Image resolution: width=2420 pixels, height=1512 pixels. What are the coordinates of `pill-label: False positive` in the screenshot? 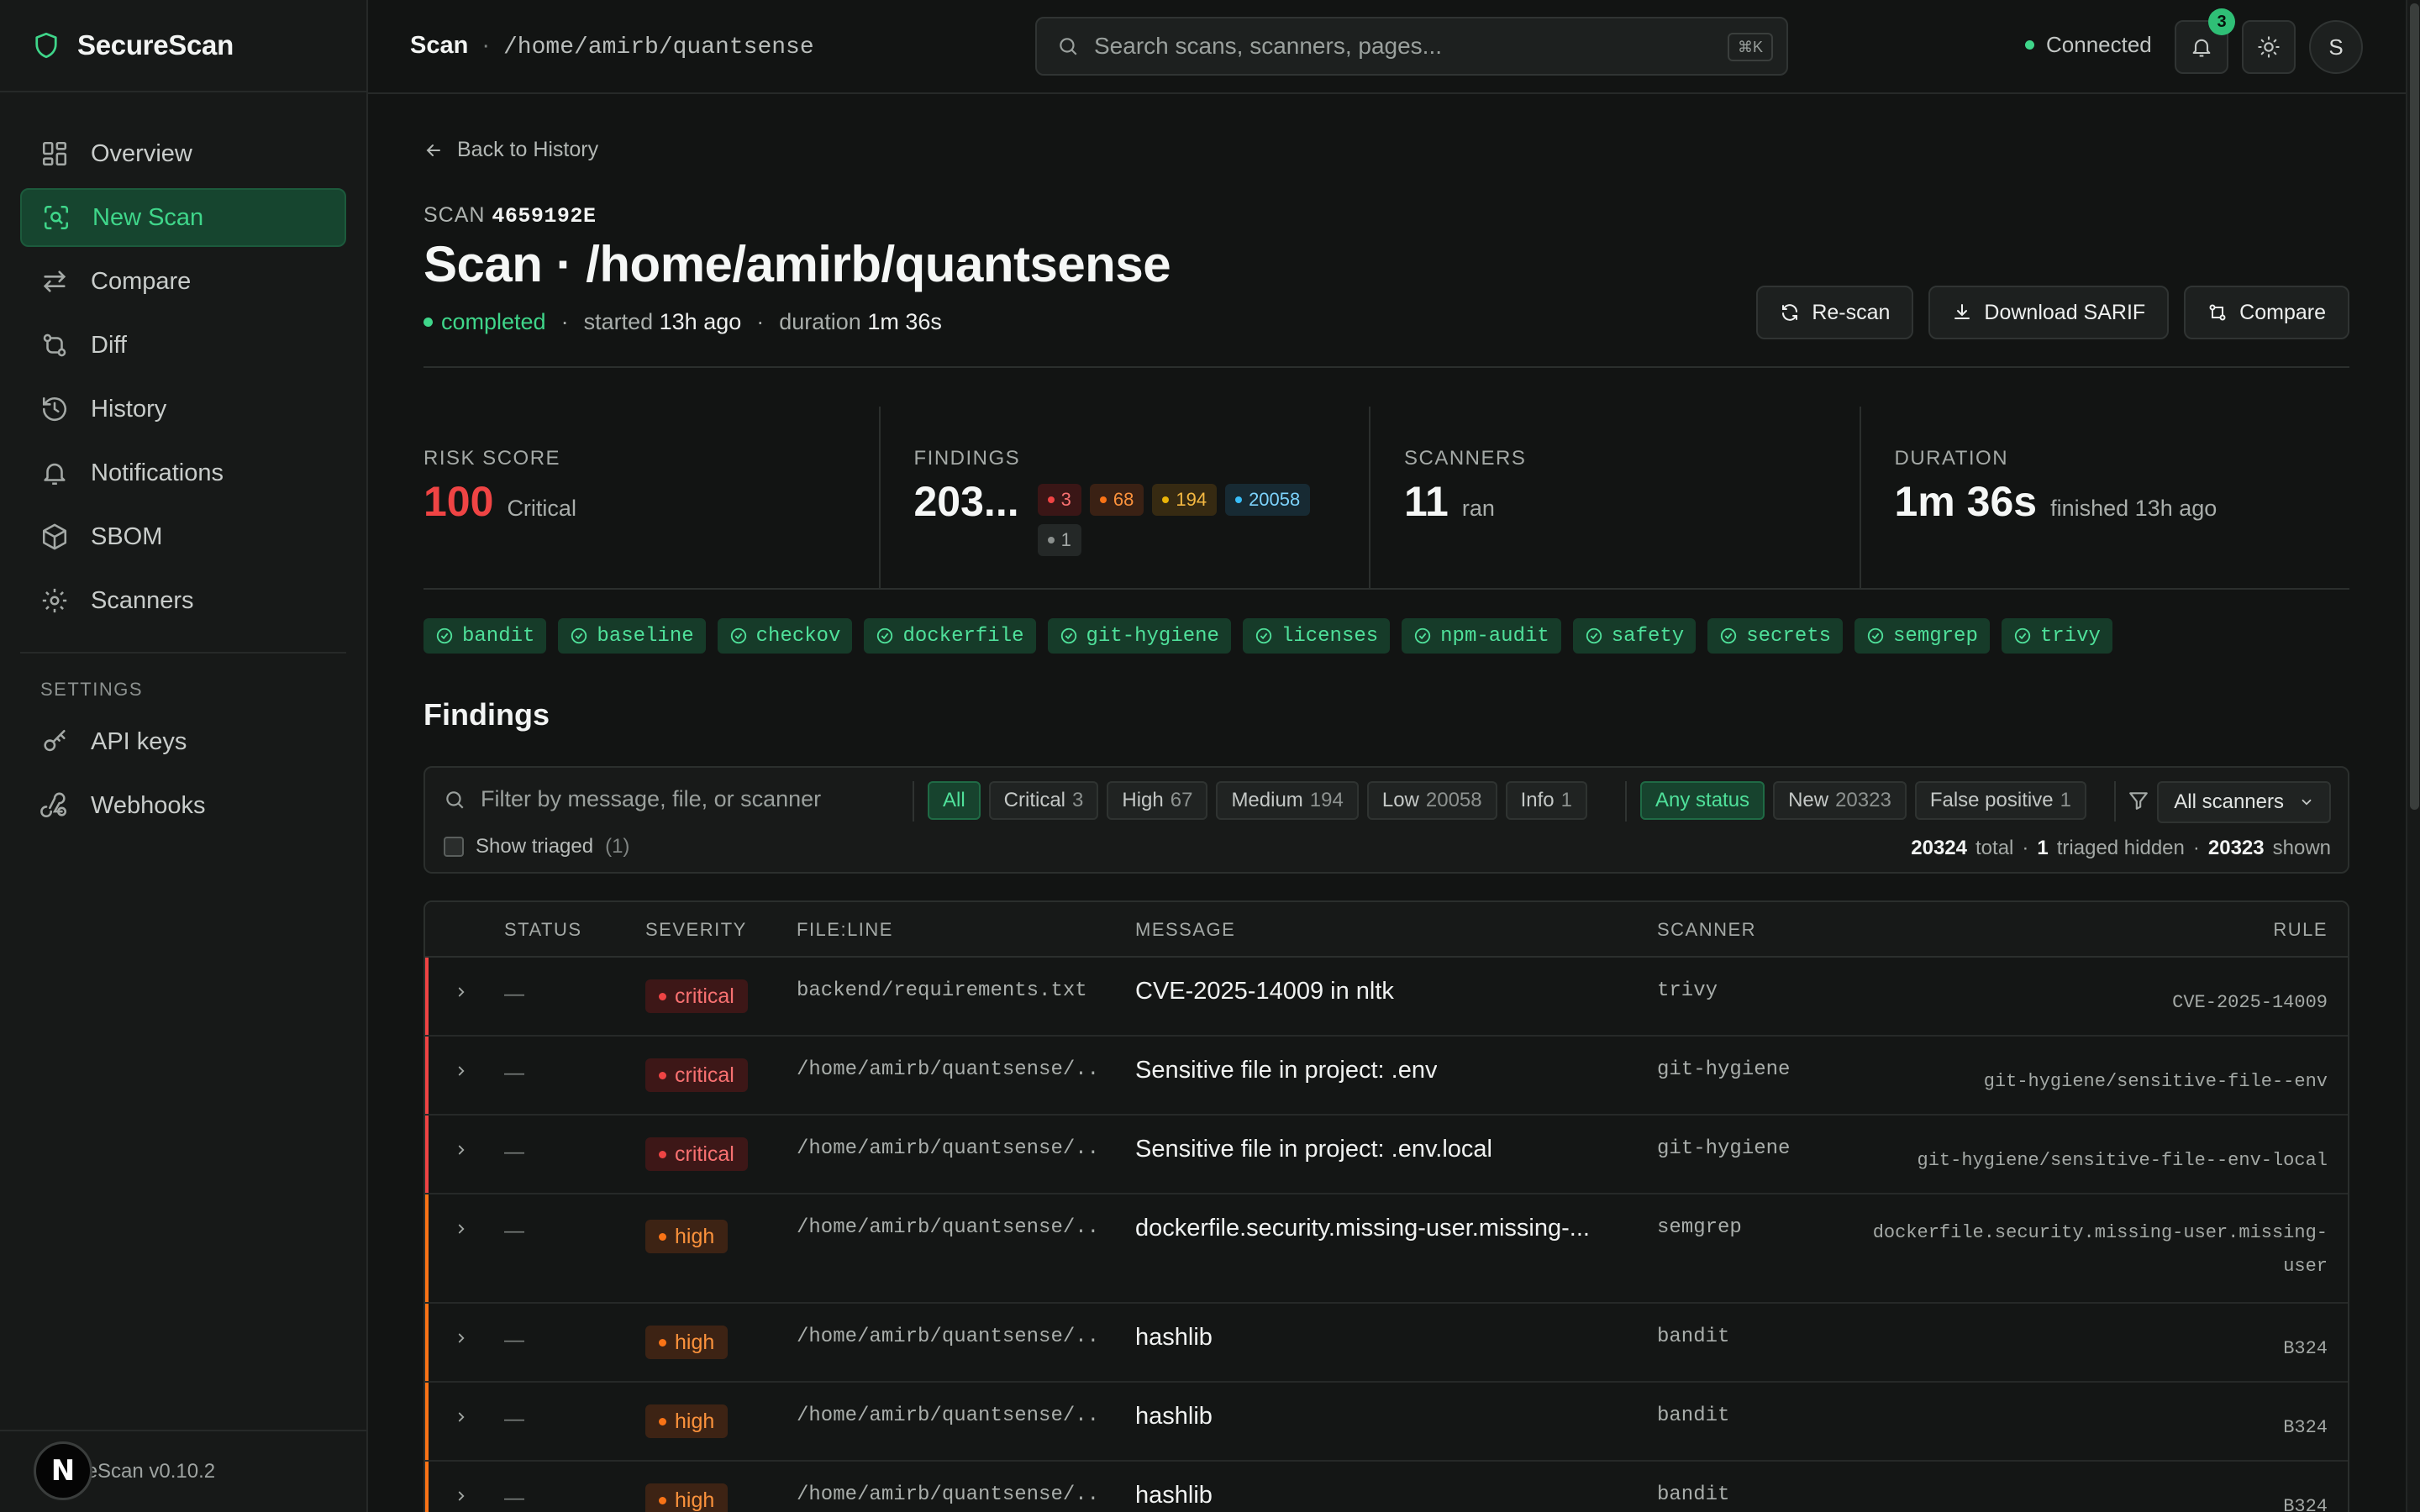 It's located at (1991, 800).